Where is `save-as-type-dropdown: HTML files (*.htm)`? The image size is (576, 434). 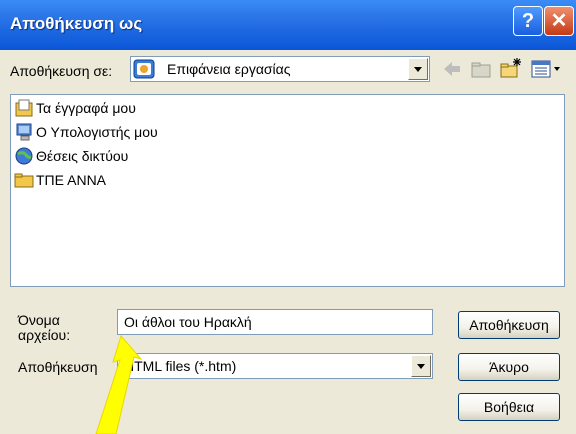 save-as-type-dropdown: HTML files (*.htm) is located at coordinates (275, 366).